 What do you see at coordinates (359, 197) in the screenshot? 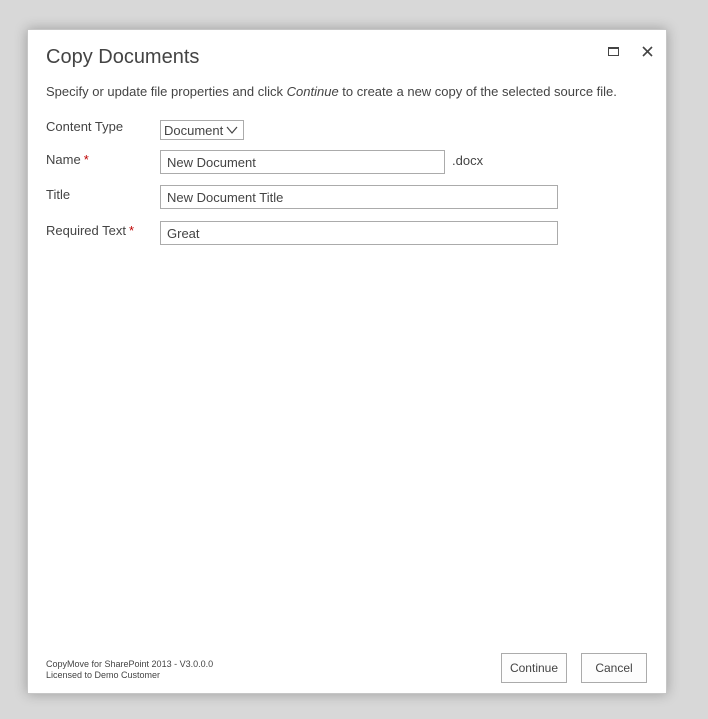
I see `title-input` at bounding box center [359, 197].